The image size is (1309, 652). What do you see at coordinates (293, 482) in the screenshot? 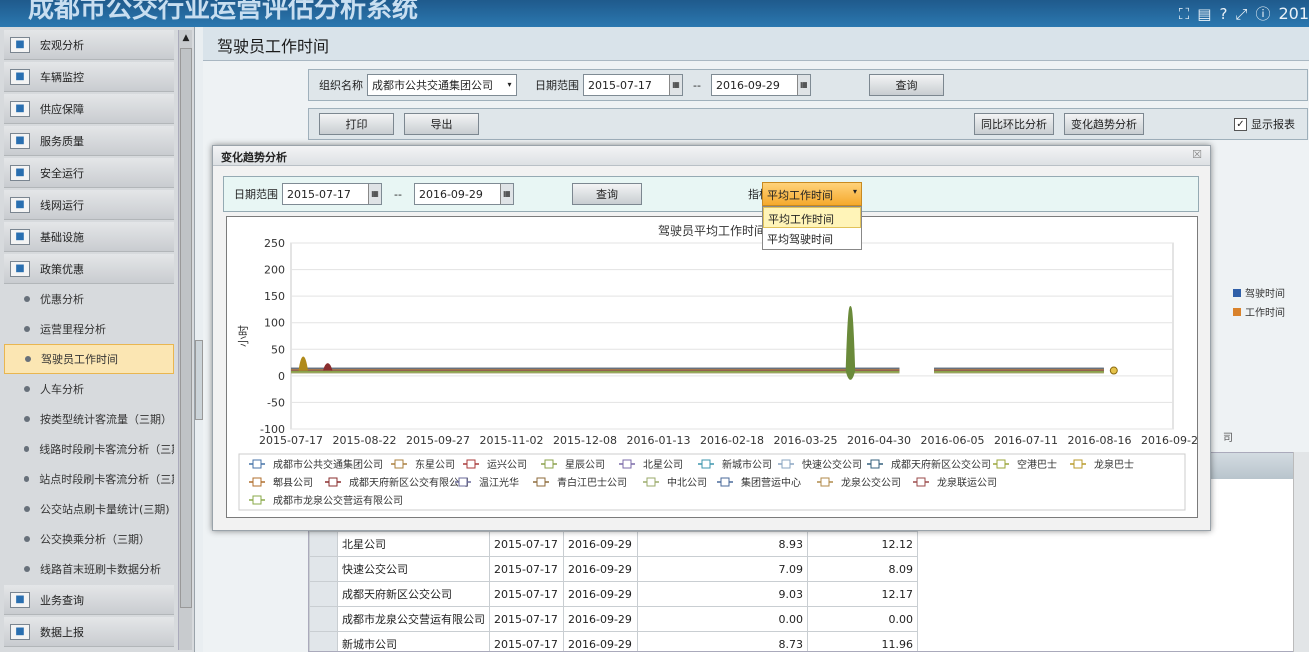
I see `legend-label: 郫县公司` at bounding box center [293, 482].